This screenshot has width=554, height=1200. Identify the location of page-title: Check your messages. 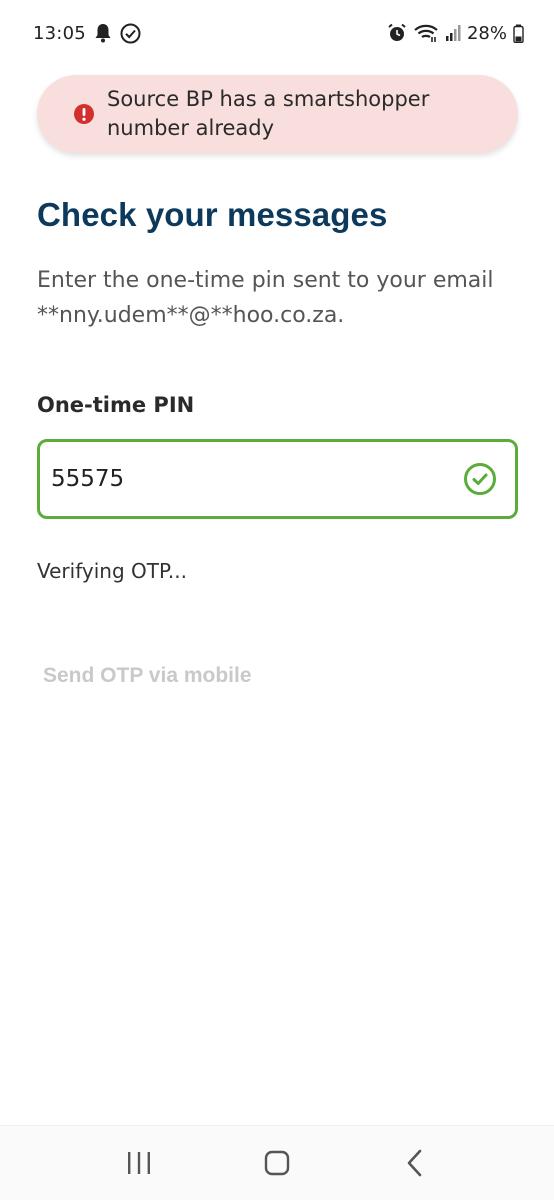
(212, 214).